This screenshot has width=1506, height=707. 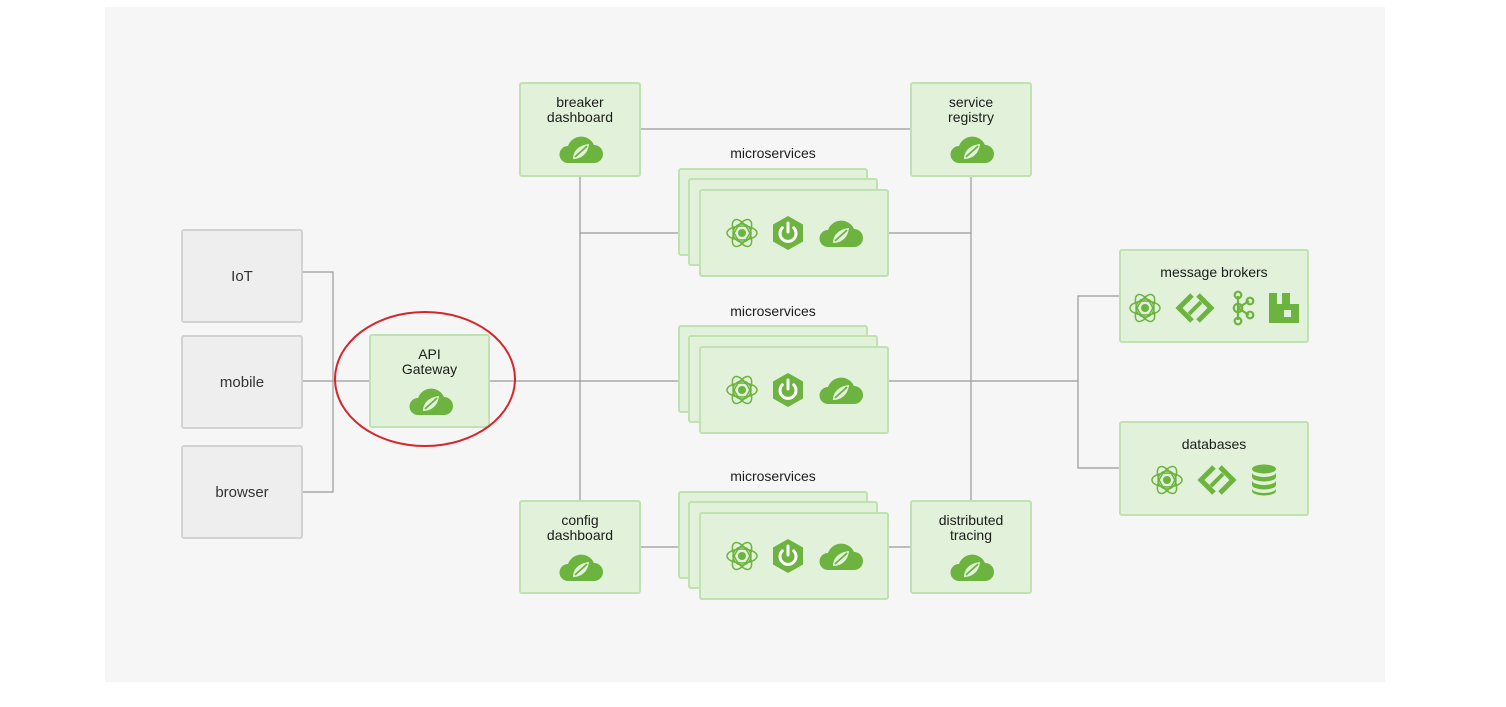 I want to click on database-icon, so click(x=1264, y=480).